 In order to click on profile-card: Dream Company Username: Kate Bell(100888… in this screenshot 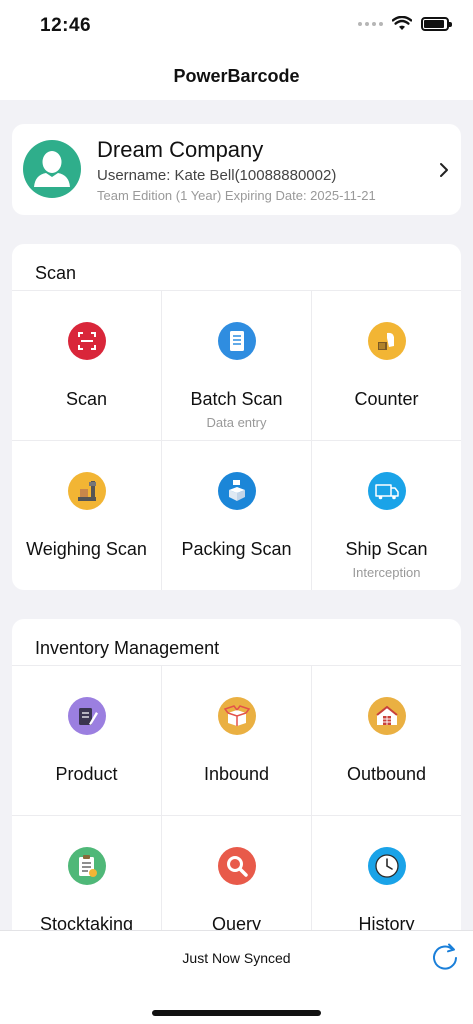, I will do `click(236, 169)`.